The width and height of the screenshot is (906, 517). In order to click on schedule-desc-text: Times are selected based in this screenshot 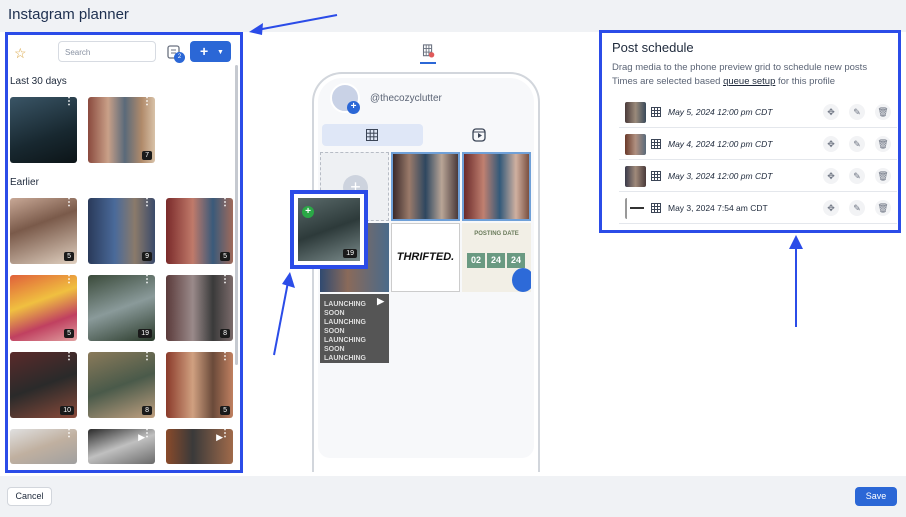, I will do `click(668, 81)`.